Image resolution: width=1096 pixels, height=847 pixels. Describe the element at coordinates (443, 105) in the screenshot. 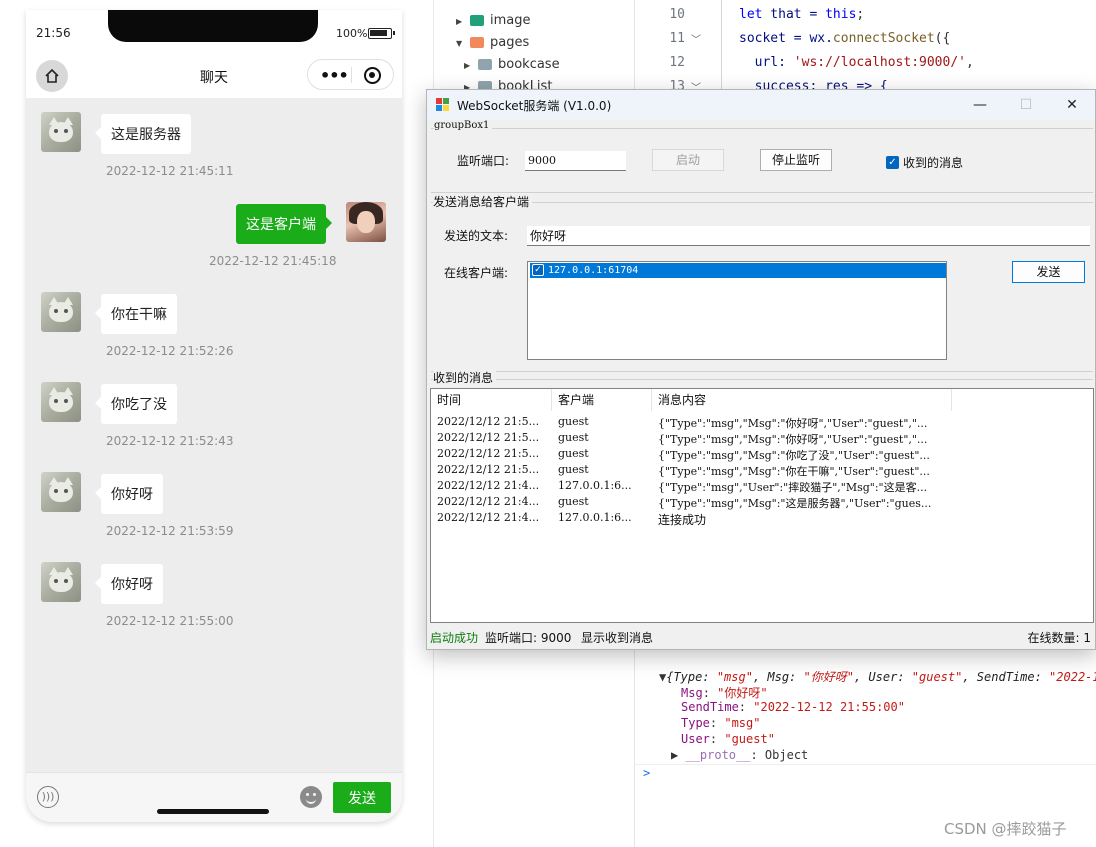

I see `app-icon` at that location.